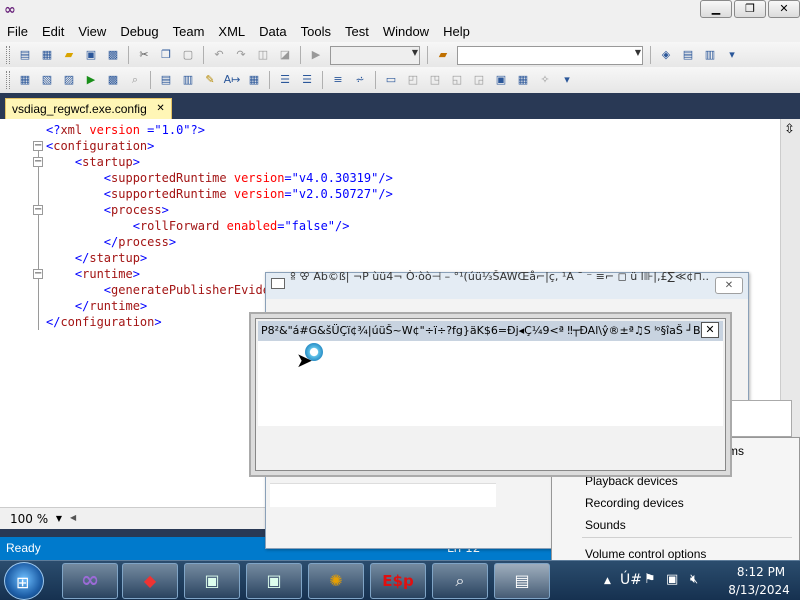 The image size is (800, 600). What do you see at coordinates (761, 572) in the screenshot?
I see `clock-time: 8:12 PM` at bounding box center [761, 572].